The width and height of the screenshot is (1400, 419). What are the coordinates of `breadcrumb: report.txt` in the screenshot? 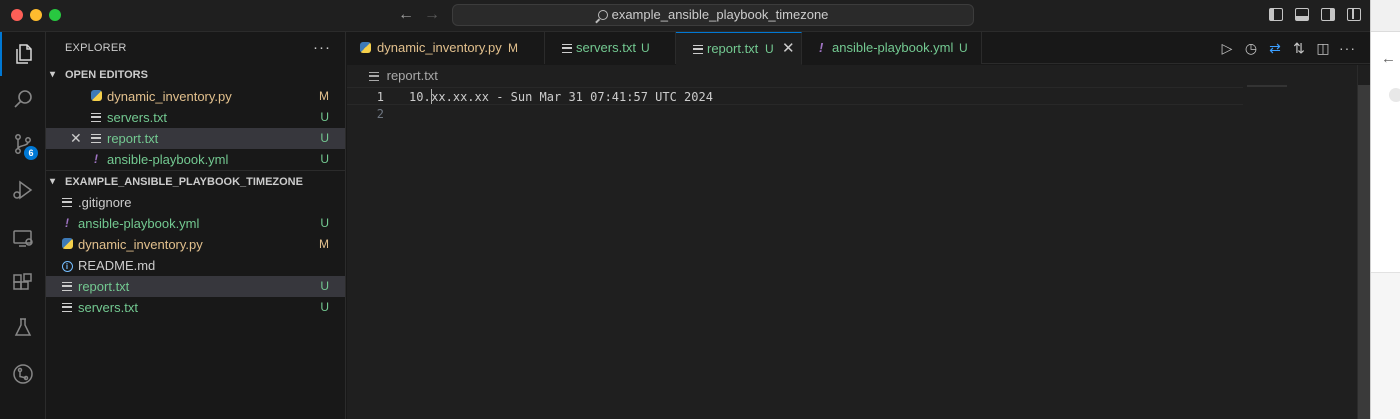 It's located at (852, 76).